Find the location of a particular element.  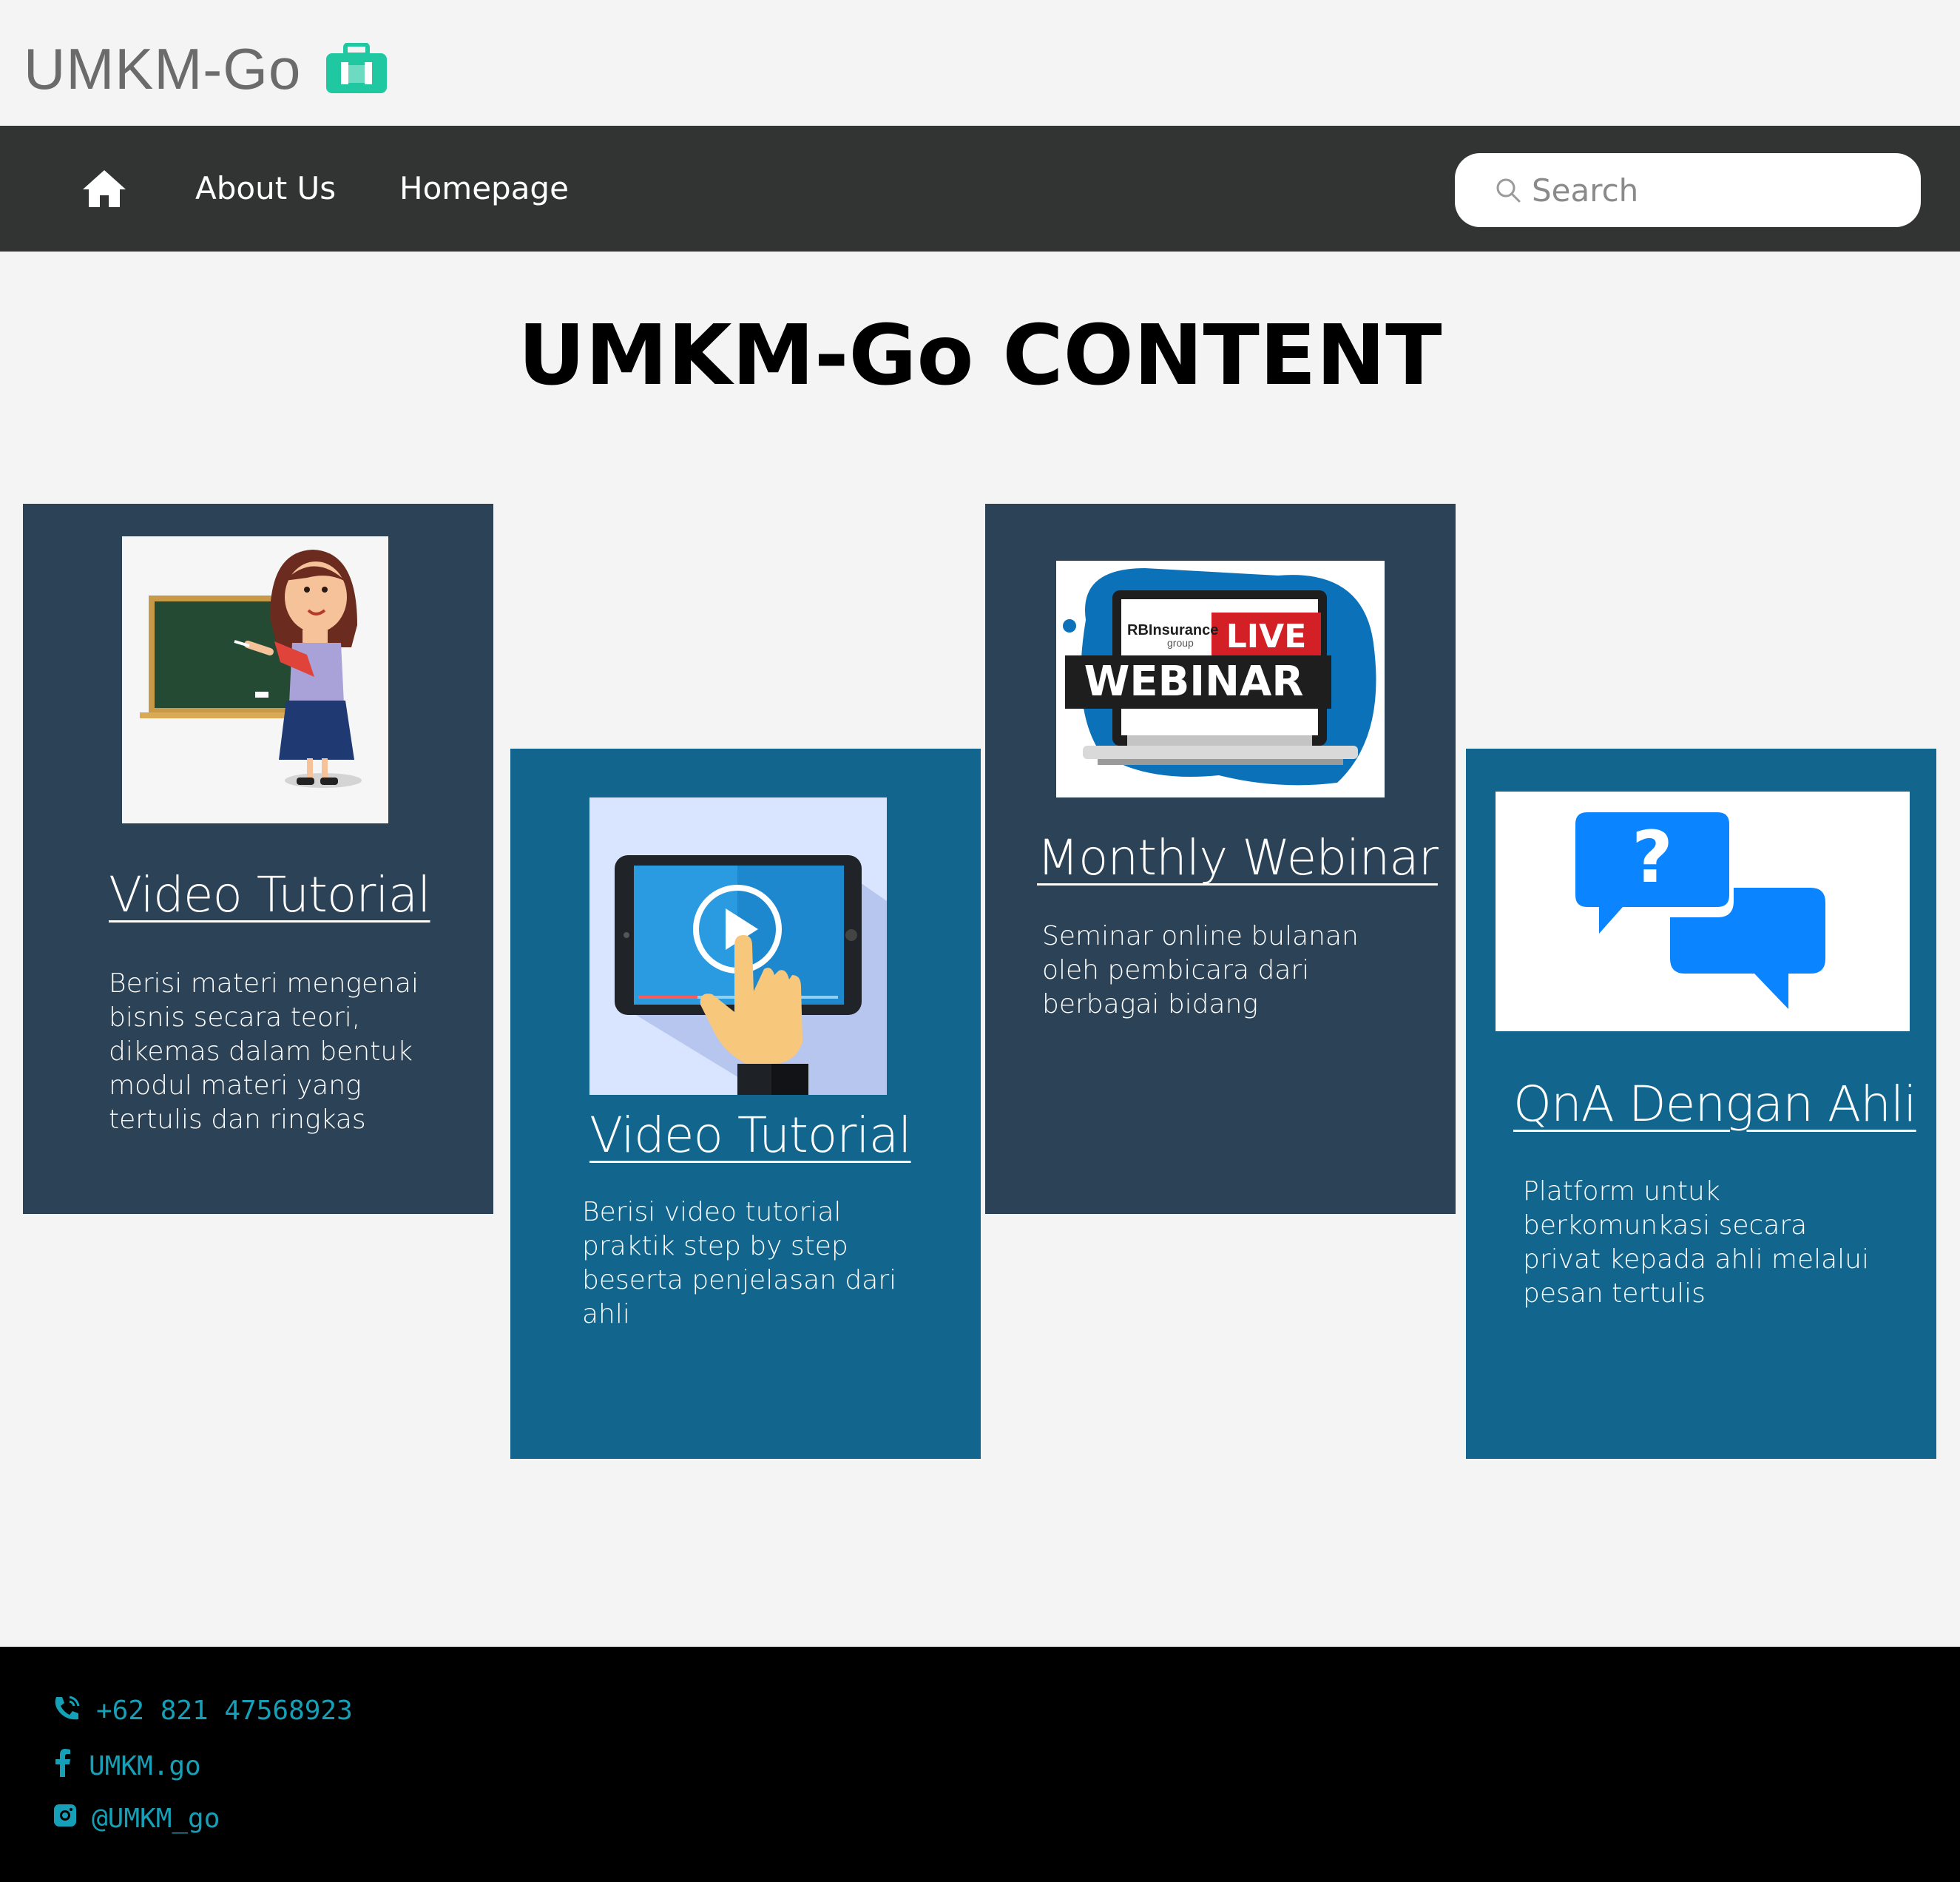

instagram-icon is located at coordinates (72, 1818).